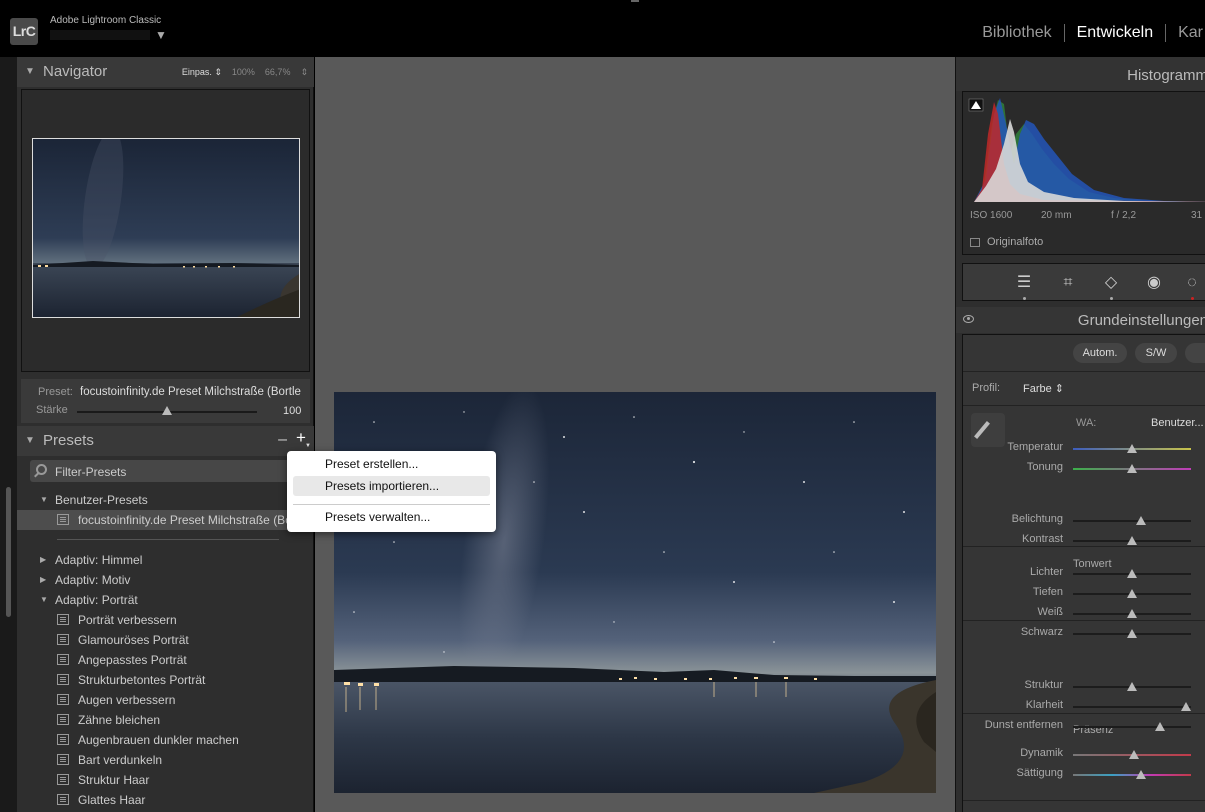  I want to click on zoom-100: 100%, so click(243, 72).